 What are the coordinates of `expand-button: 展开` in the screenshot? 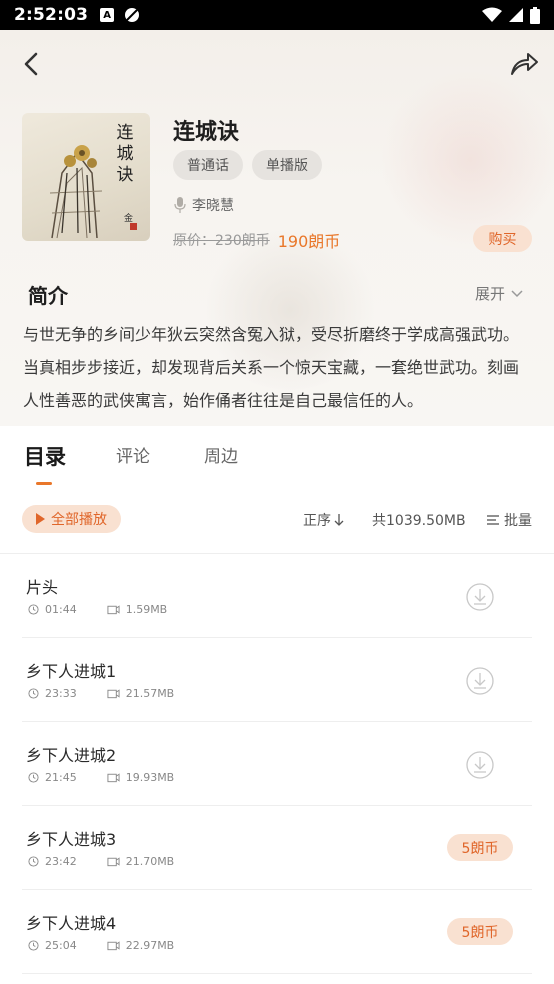 It's located at (499, 293).